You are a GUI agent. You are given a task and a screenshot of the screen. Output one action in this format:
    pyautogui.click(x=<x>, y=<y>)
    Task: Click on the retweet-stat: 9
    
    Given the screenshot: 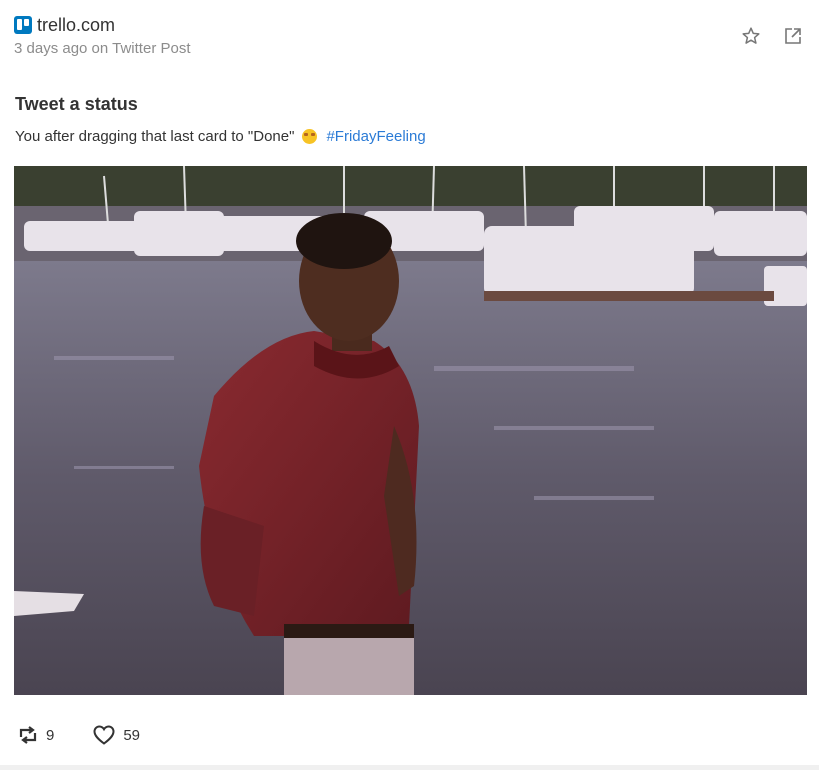 What is the action you would take?
    pyautogui.click(x=35, y=735)
    